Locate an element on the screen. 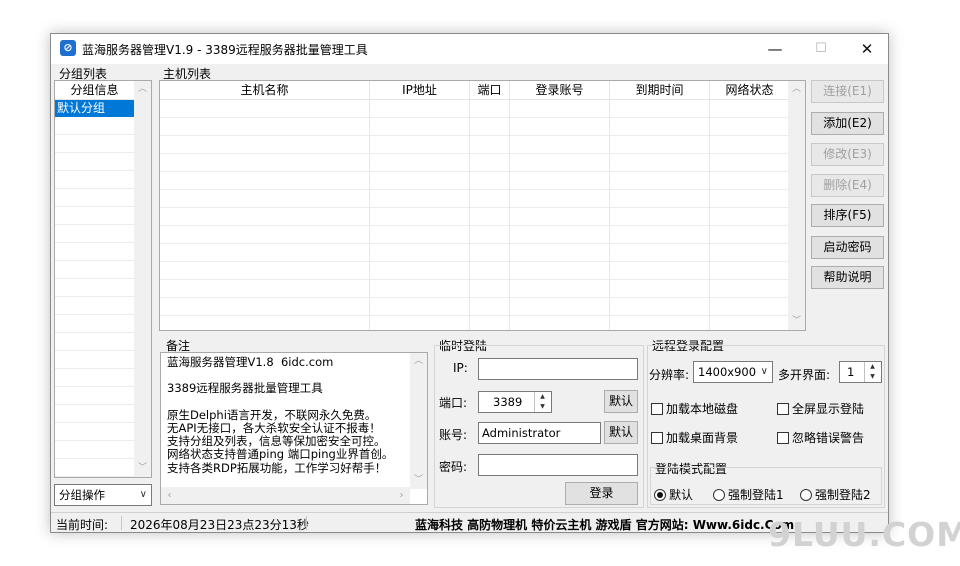 This screenshot has width=960, height=566. load-wallpaper-label: 加载桌面背景 is located at coordinates (702, 438).